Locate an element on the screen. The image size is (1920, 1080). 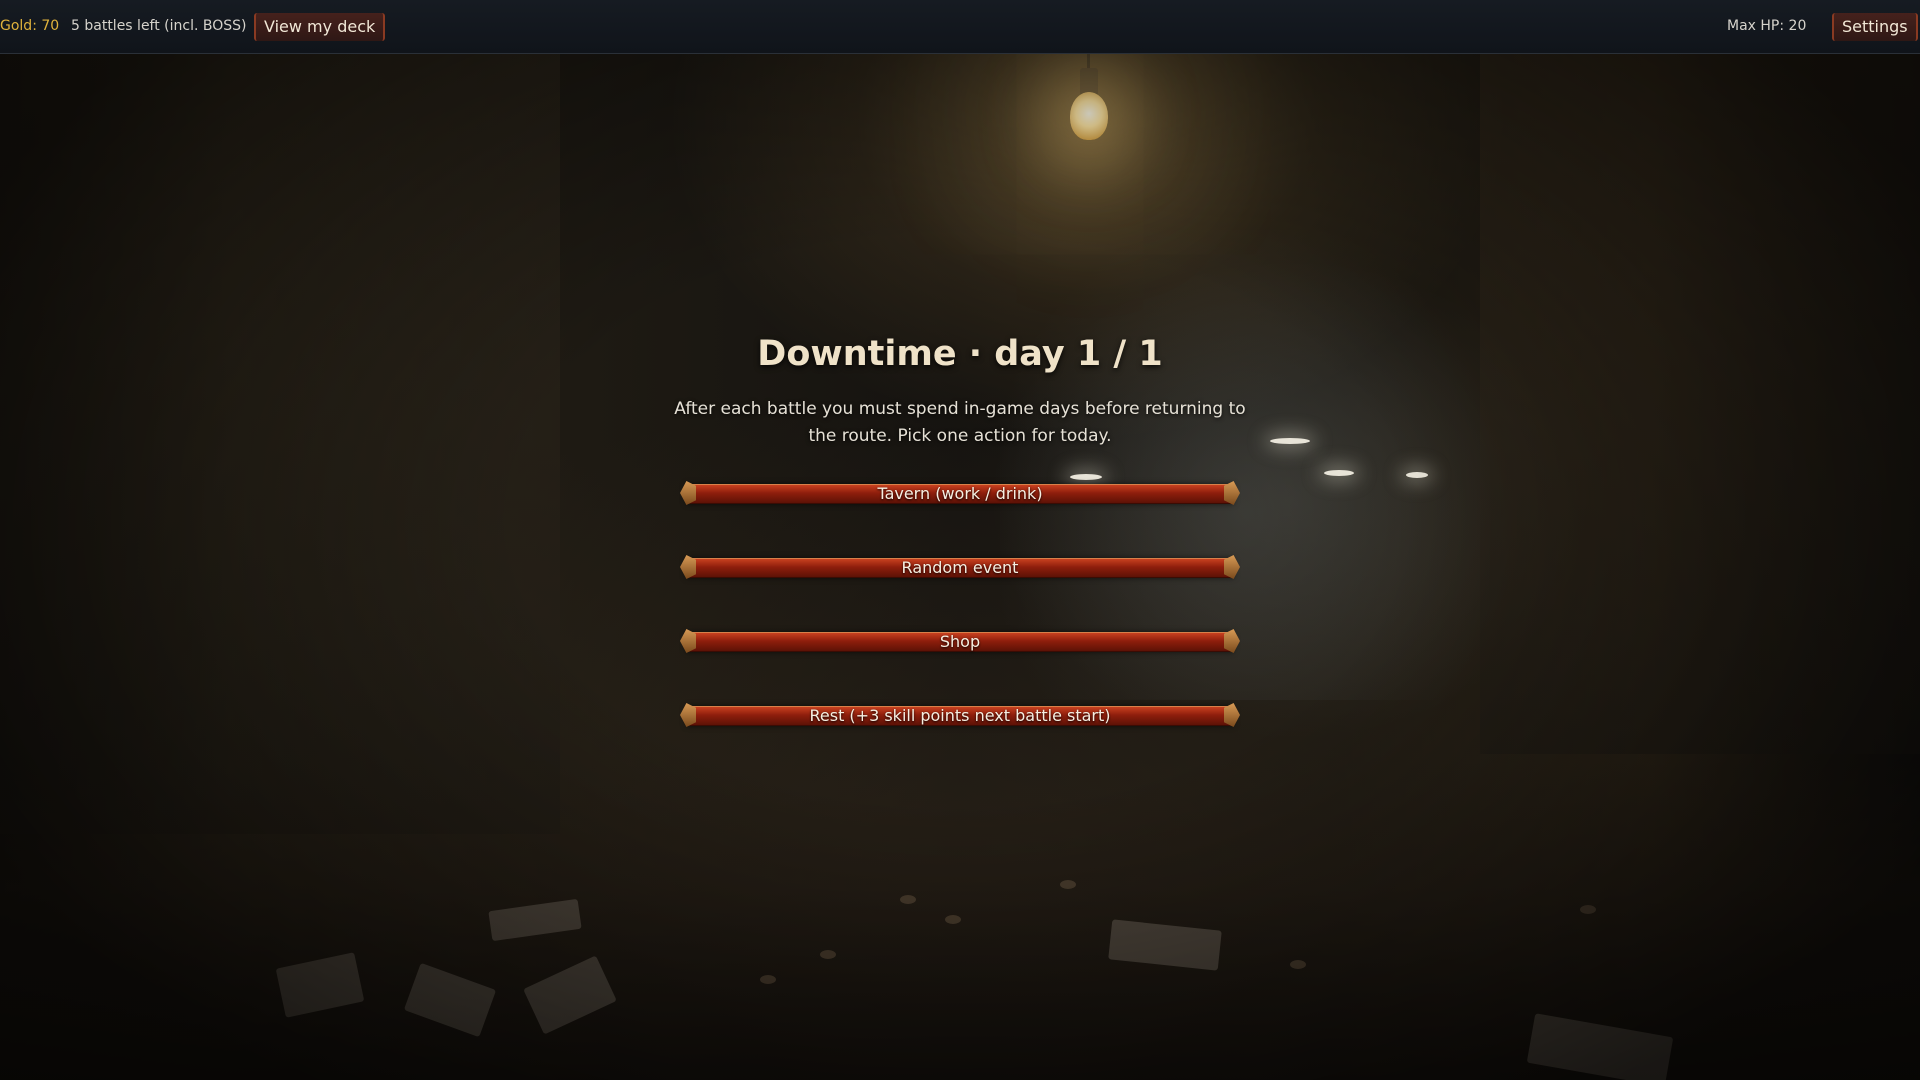
panel-title: Downtime · day 1 / 1 is located at coordinates (960, 354).